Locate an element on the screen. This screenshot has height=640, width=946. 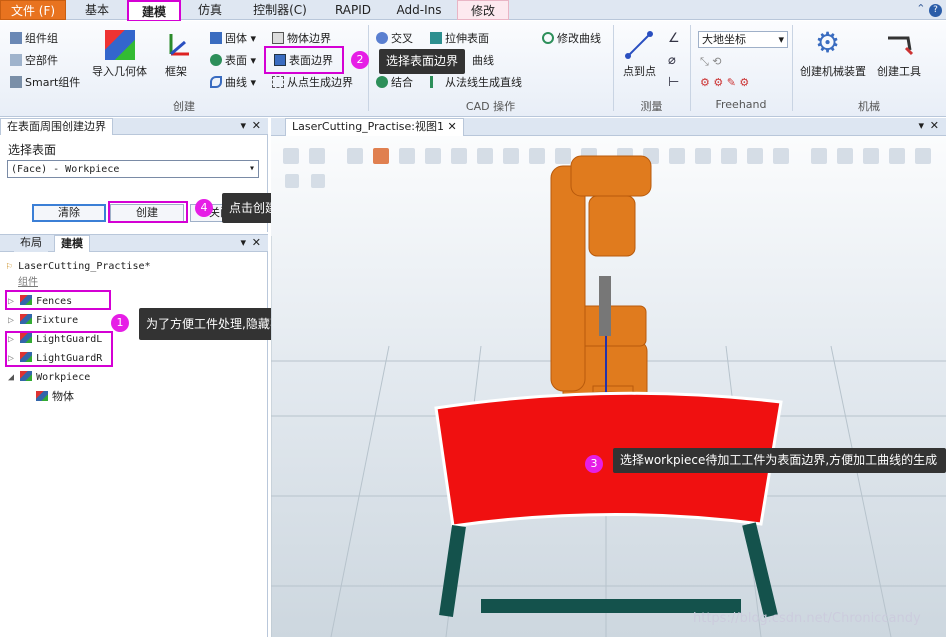
clear-button: 清除 is located at coordinates (69, 213).